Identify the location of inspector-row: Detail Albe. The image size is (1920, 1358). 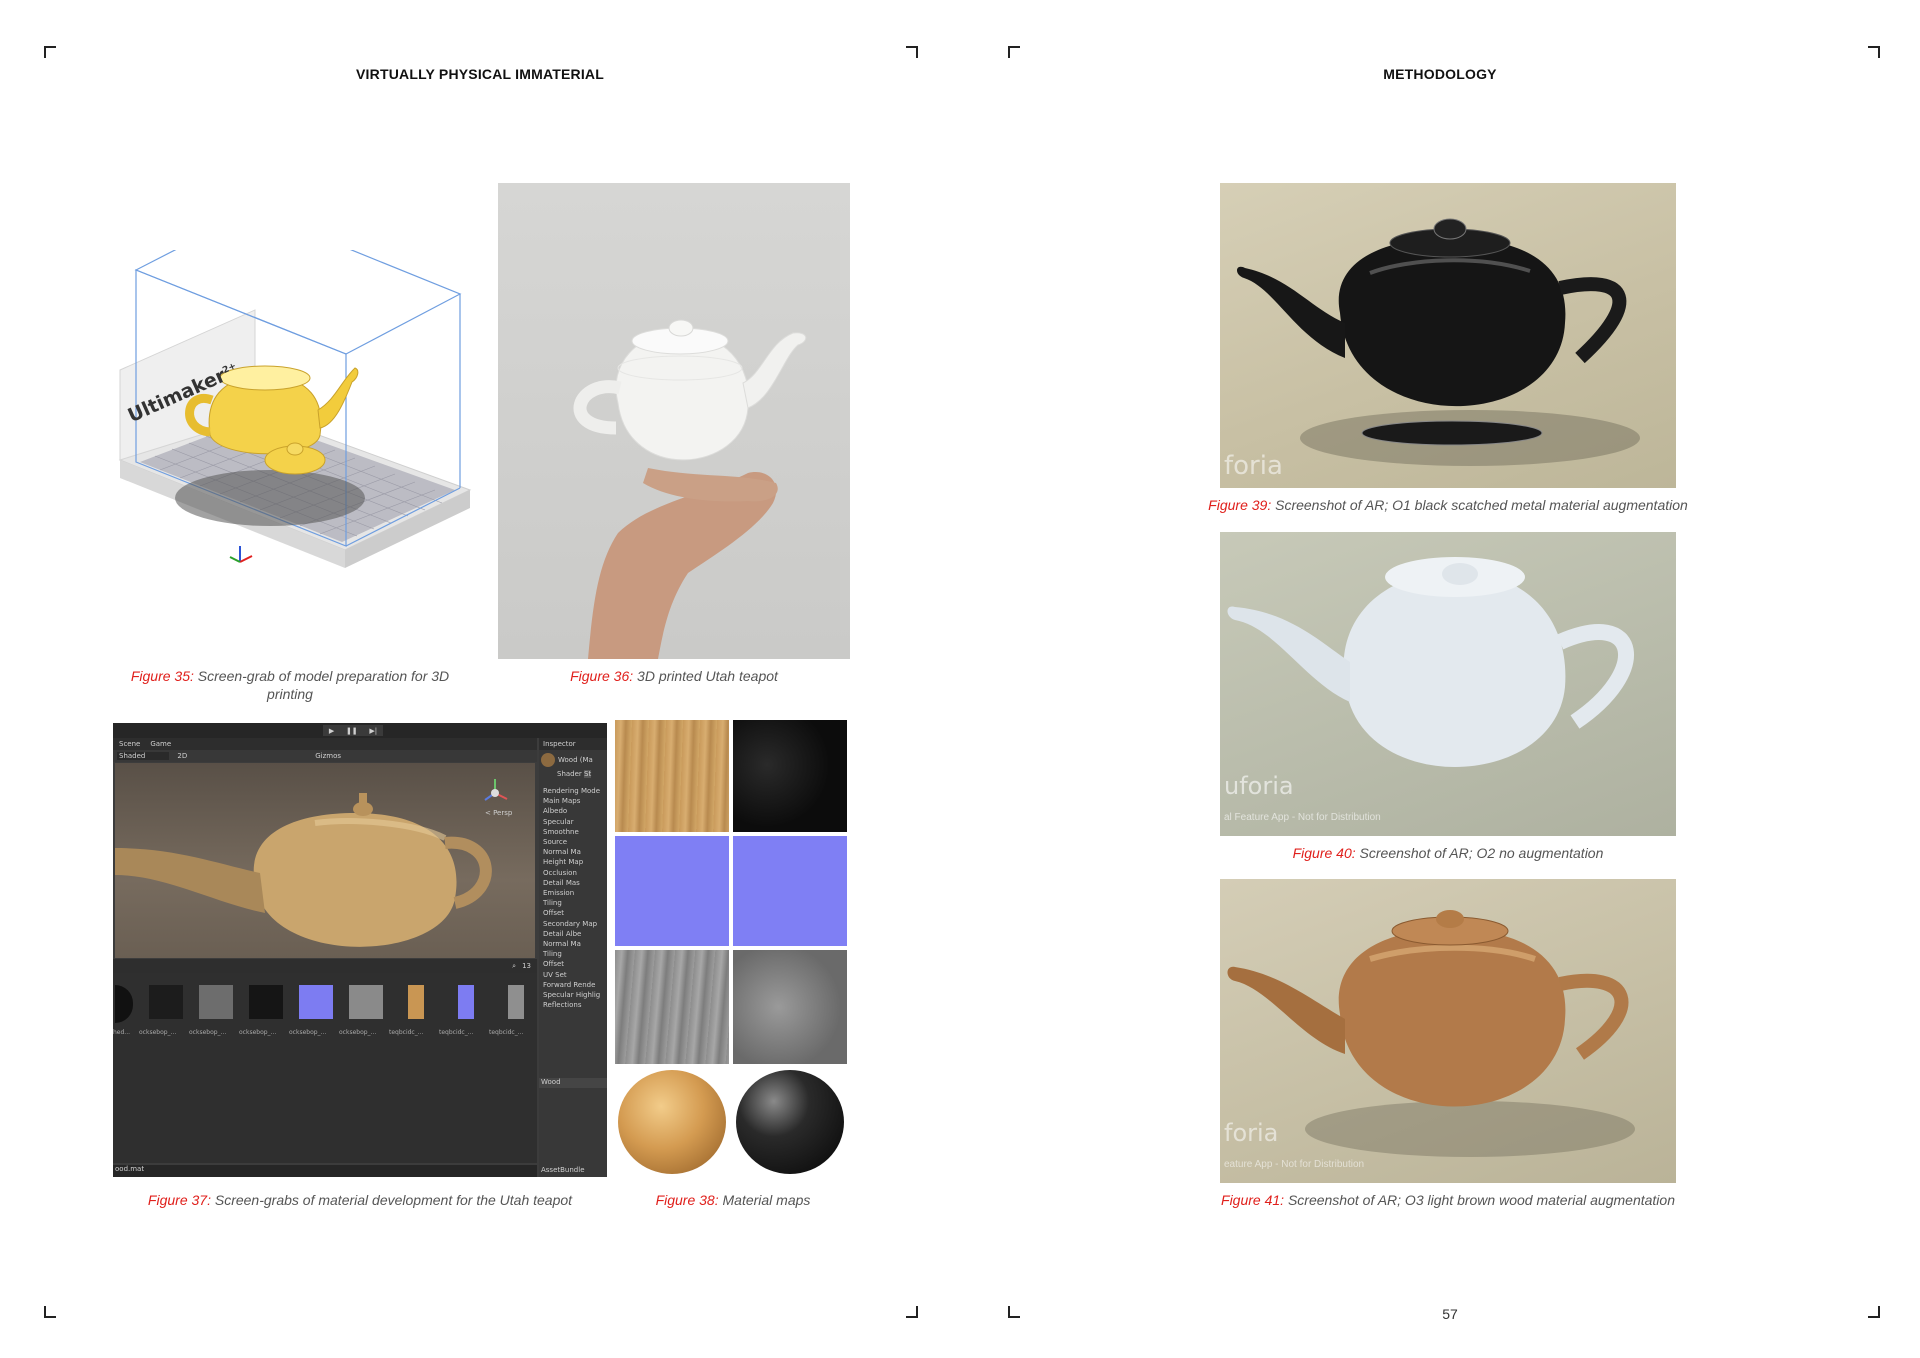
(575, 934).